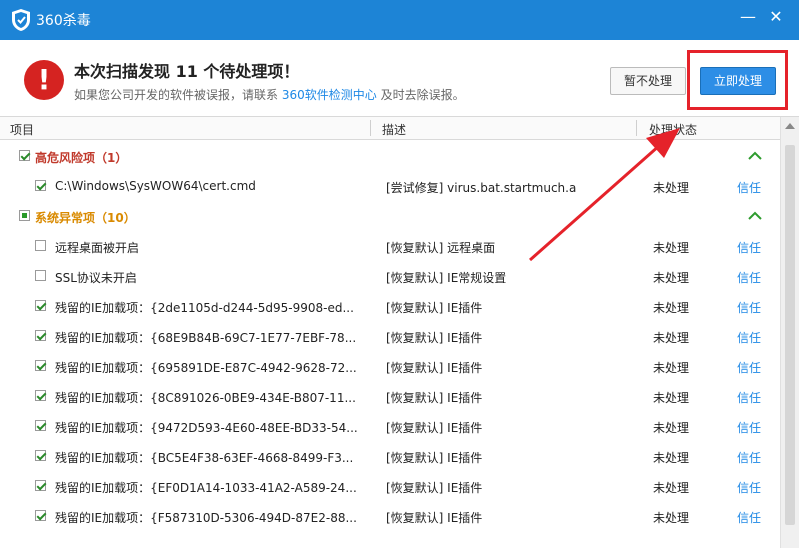 This screenshot has width=799, height=548. I want to click on title-bar: 360杀毒 — ✕, so click(399, 20).